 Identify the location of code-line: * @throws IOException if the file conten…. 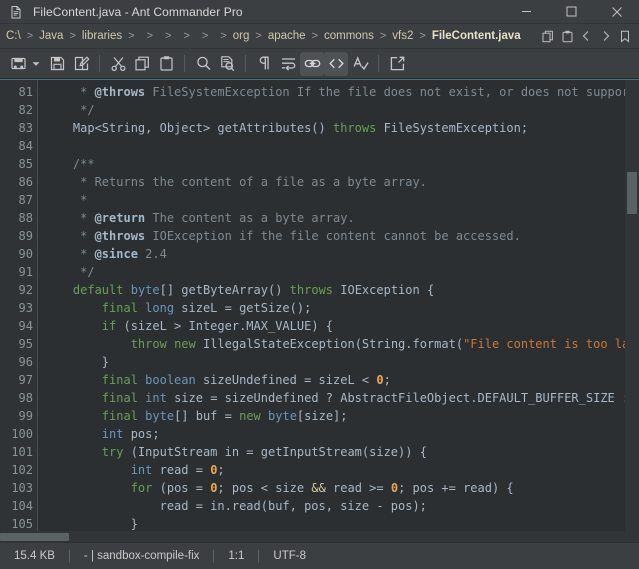
(341, 236).